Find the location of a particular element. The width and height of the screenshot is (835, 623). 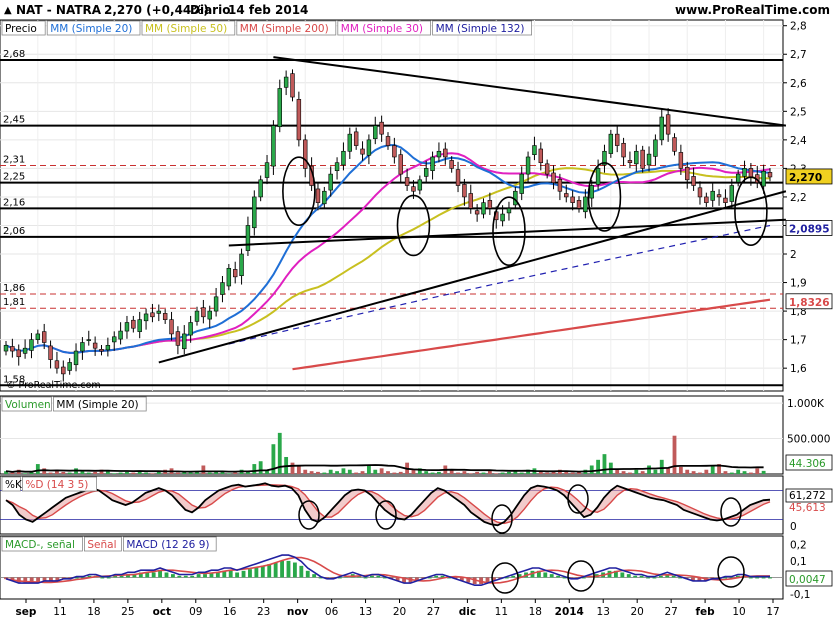

x-tick-label: 23 is located at coordinates (263, 612).